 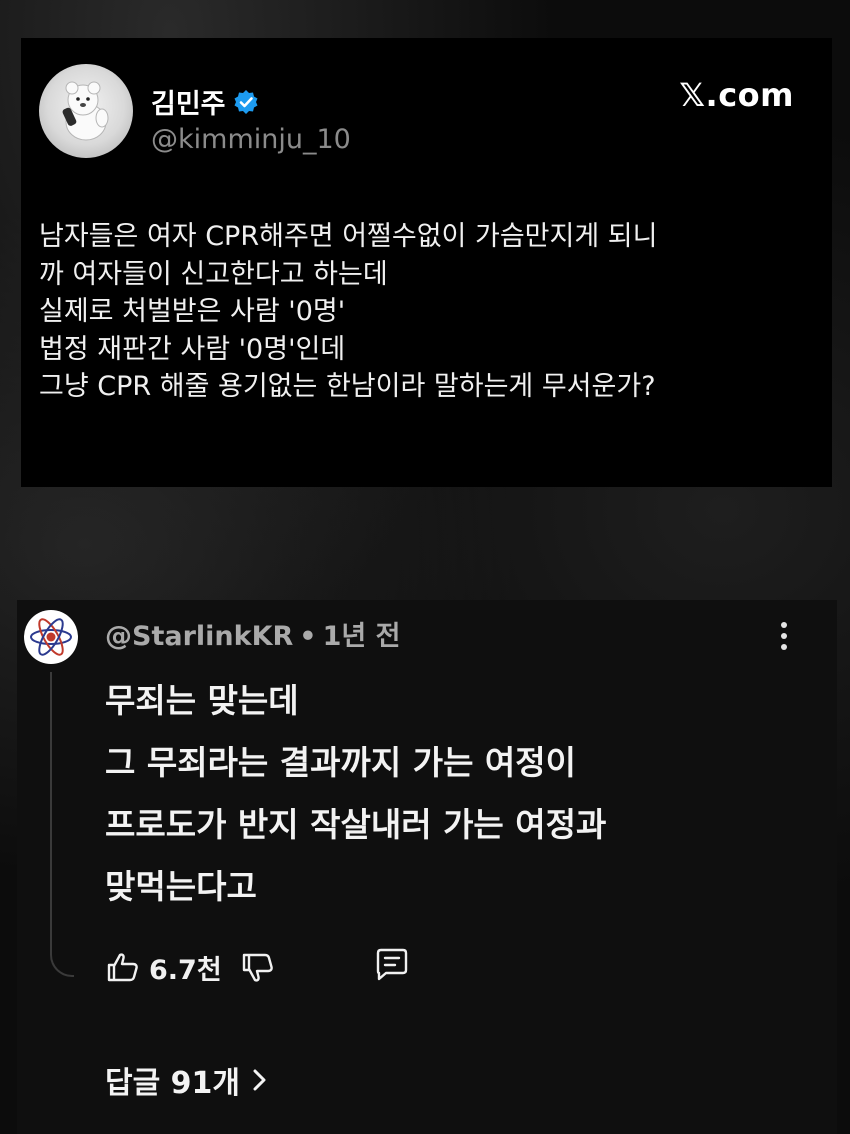 I want to click on tweet-avatar, so click(x=86, y=111).